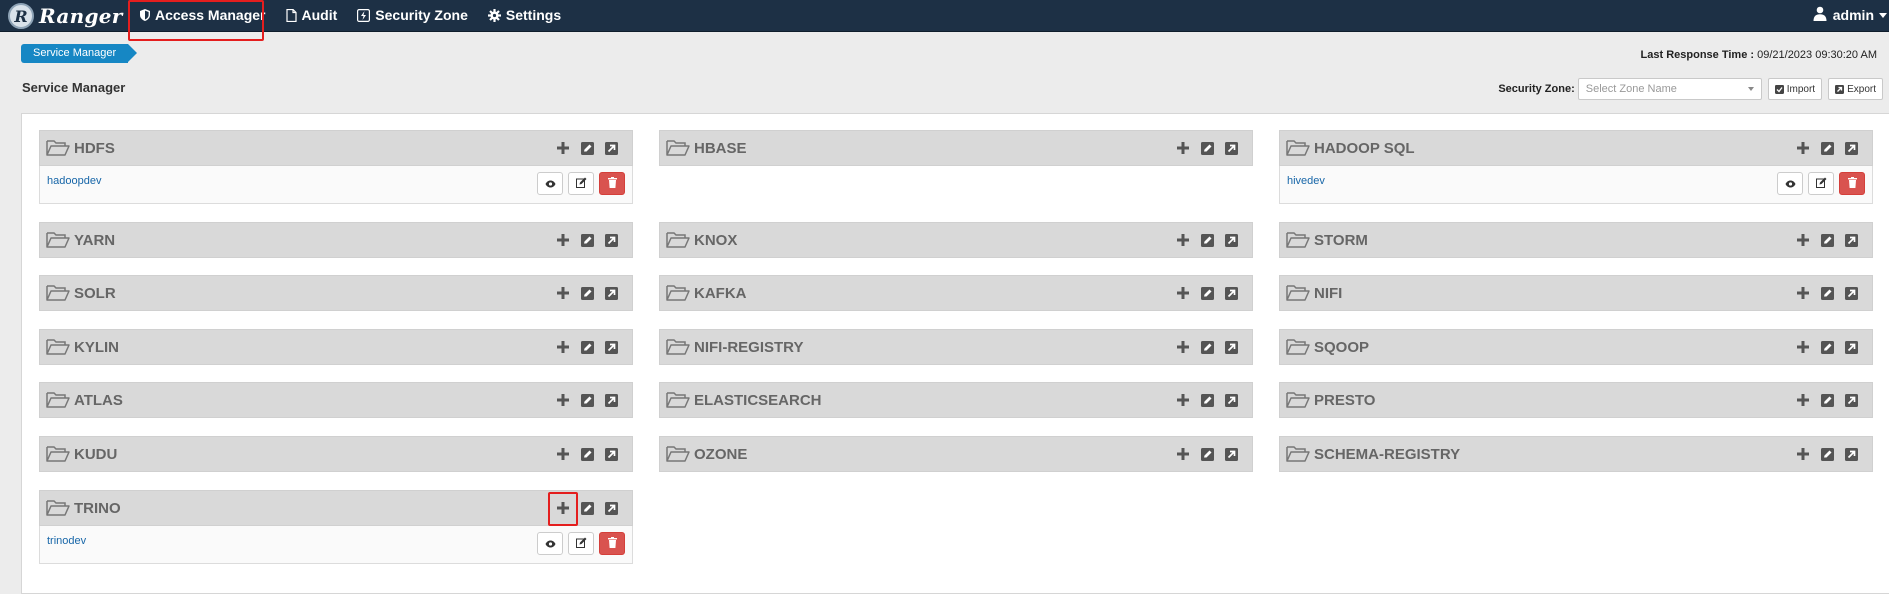  I want to click on user-menu: admin, so click(1851, 15).